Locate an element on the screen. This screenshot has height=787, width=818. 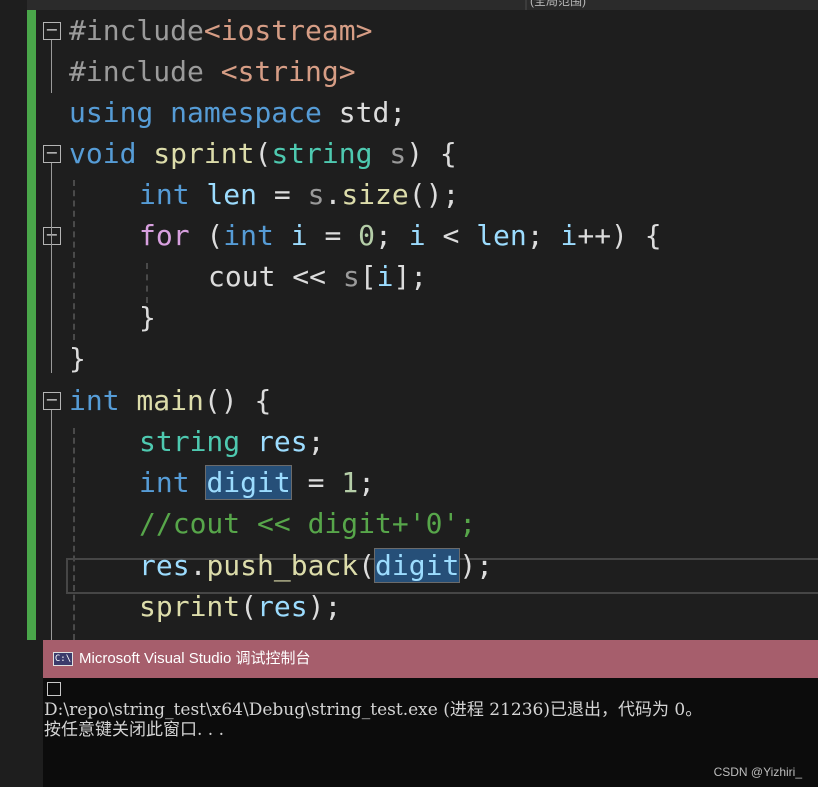
code-line-8: } is located at coordinates (147, 317).